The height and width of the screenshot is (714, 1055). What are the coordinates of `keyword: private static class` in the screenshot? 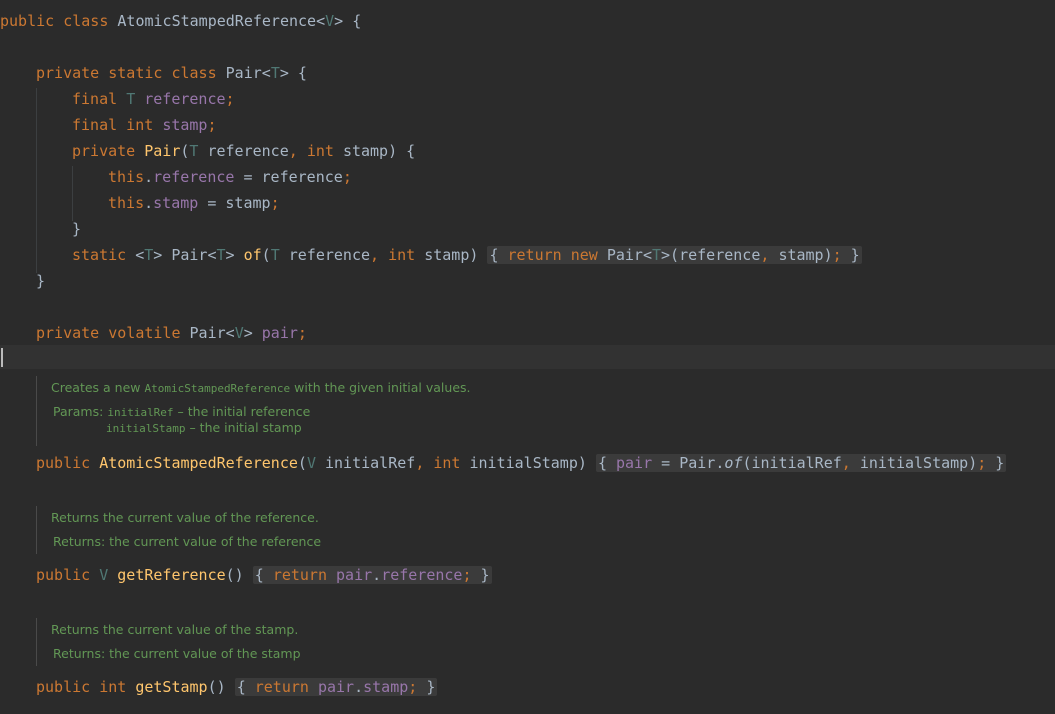 It's located at (126, 73).